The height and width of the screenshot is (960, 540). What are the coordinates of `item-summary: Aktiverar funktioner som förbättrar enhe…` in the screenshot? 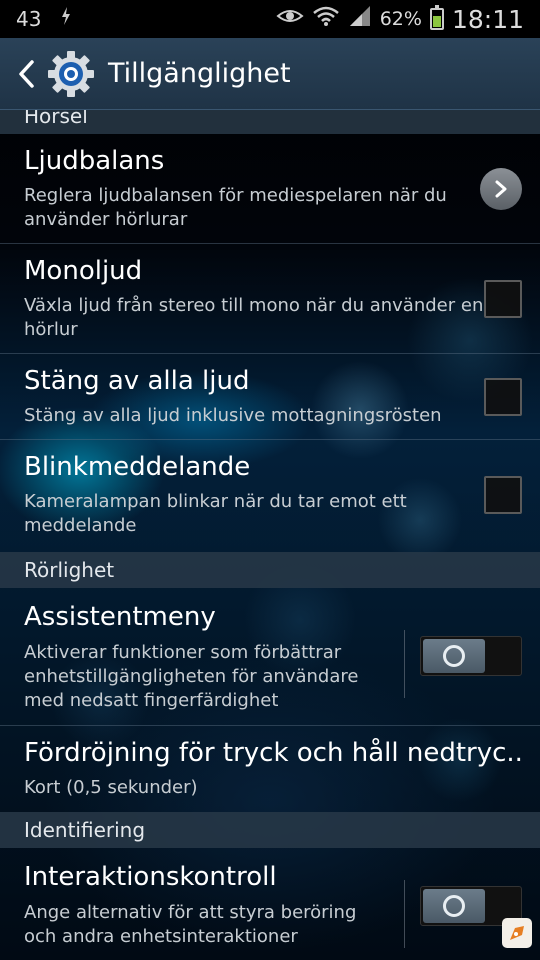 It's located at (191, 676).